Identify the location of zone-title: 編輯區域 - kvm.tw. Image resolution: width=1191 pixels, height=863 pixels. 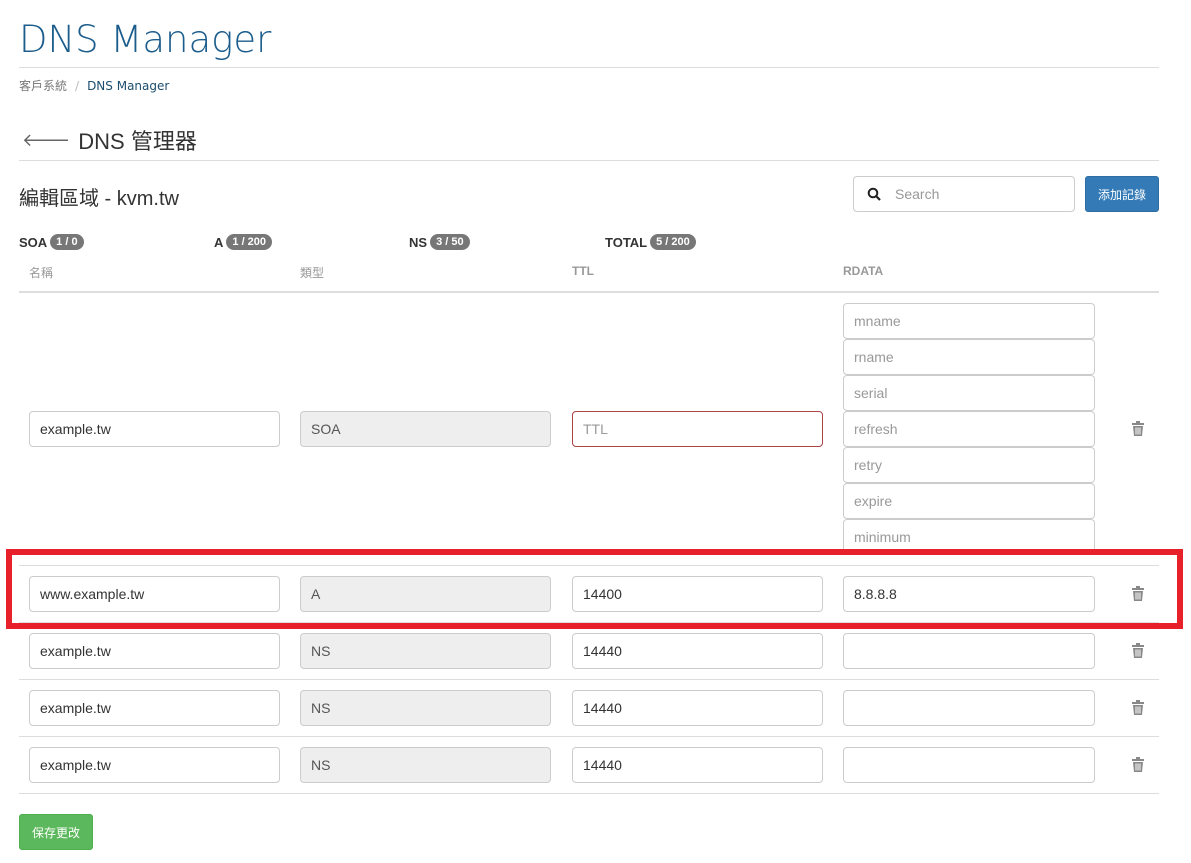
(99, 199).